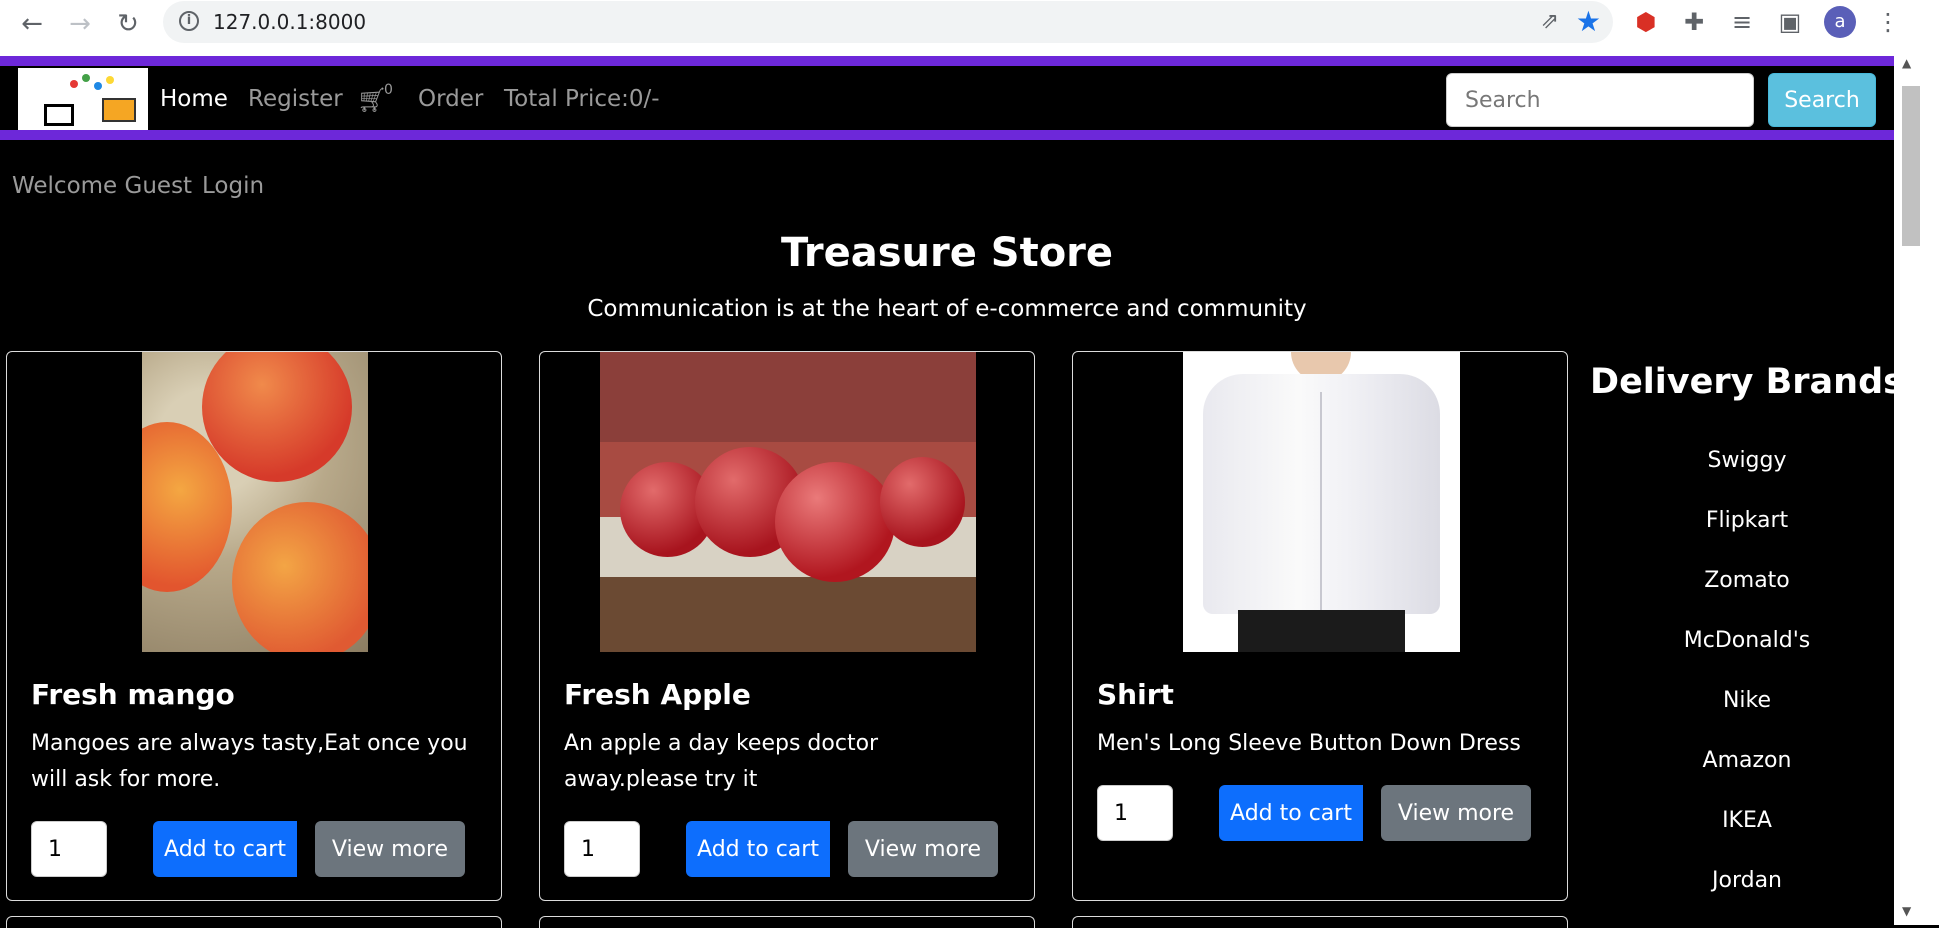 The height and width of the screenshot is (928, 1939). What do you see at coordinates (657, 694) in the screenshot?
I see `product-title: Fresh Apple` at bounding box center [657, 694].